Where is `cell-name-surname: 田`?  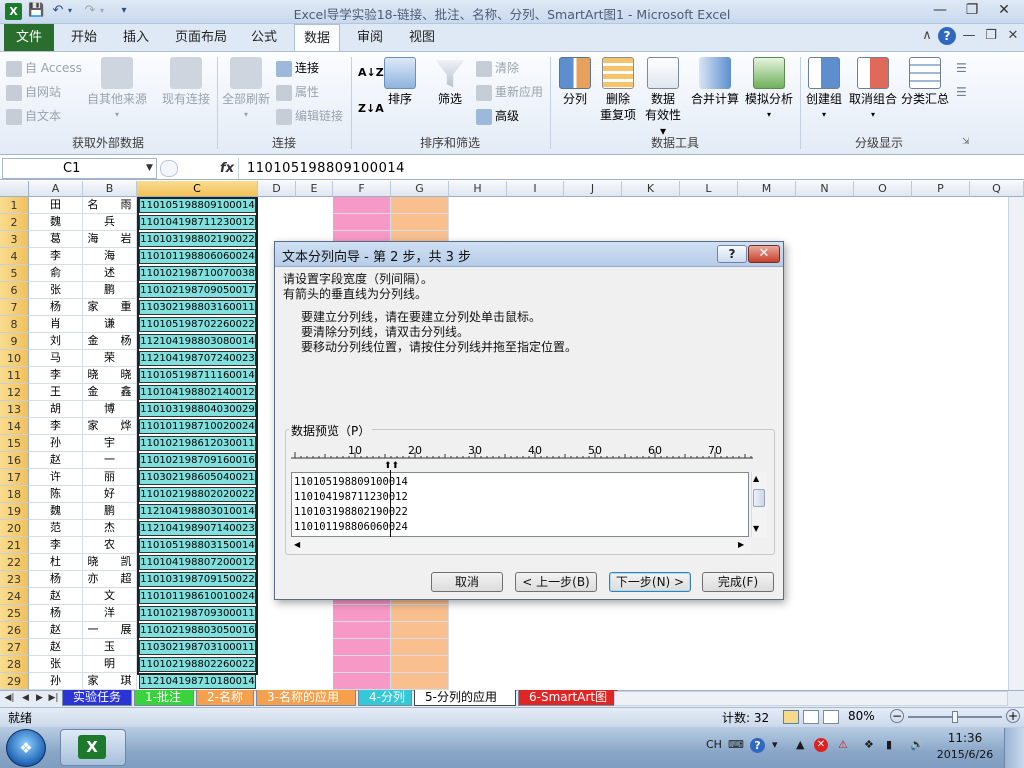
cell-name-surname: 田 is located at coordinates (56, 205).